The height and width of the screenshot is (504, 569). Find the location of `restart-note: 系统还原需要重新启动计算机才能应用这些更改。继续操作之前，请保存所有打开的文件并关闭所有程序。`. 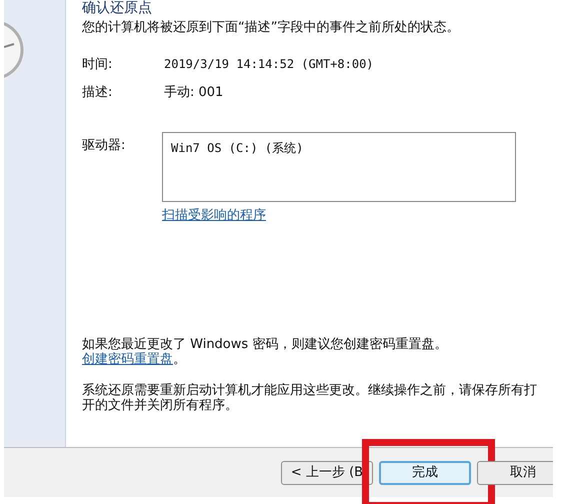

restart-note: 系统还原需要重新启动计算机才能应用这些更改。继续操作之前，请保存所有打开的文件并关闭所有程序。 is located at coordinates (310, 398).